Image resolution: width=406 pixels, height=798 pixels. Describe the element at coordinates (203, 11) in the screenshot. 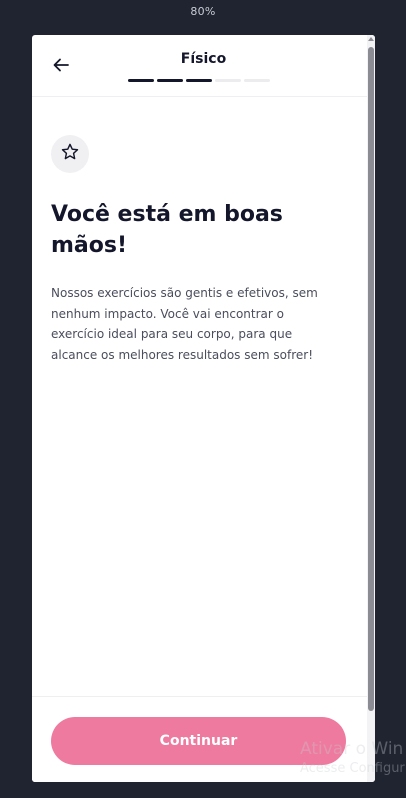

I see `zoom-level: 80%` at that location.